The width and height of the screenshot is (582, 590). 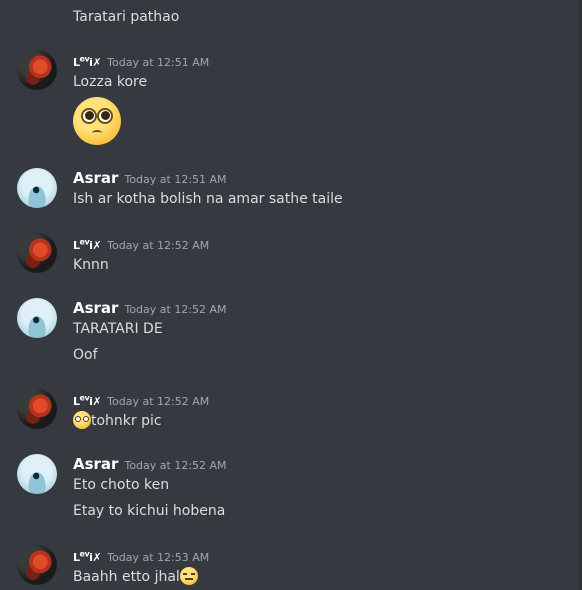 I want to click on message-content: tohnkr pic, so click(x=117, y=420).